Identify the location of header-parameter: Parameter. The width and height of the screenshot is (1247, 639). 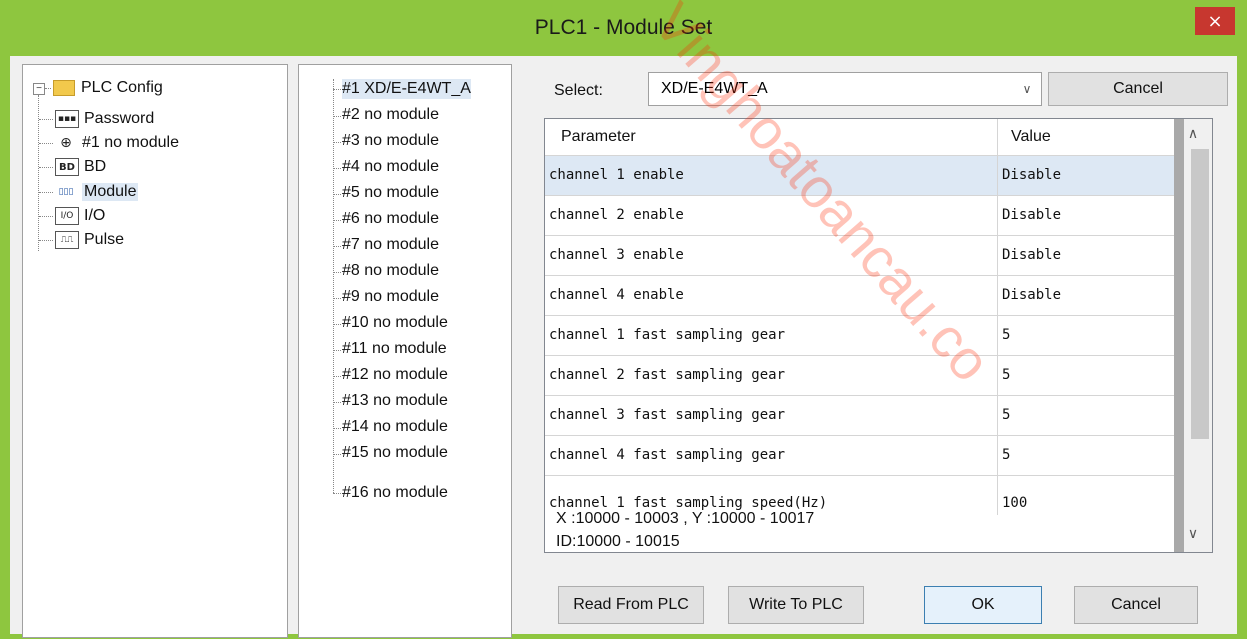
(598, 137).